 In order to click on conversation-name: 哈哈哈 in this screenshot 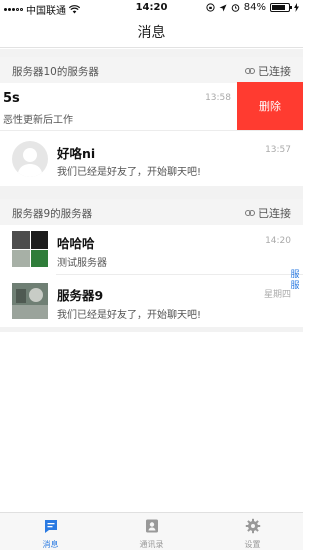, I will do `click(76, 243)`.